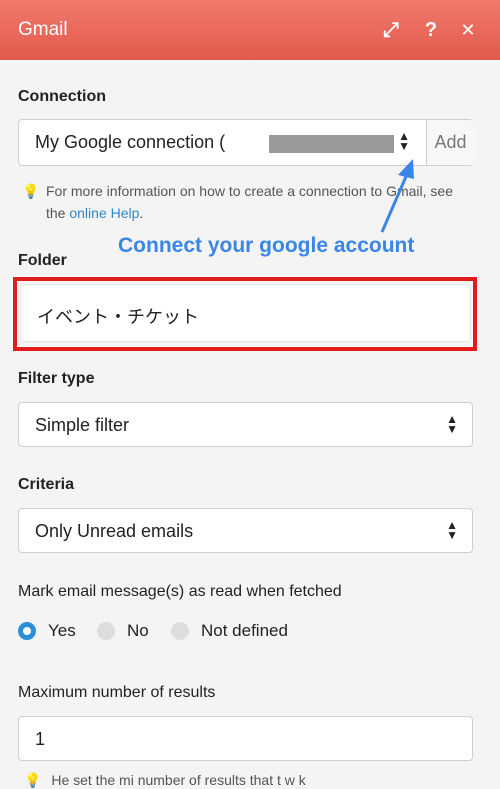  What do you see at coordinates (266, 245) in the screenshot?
I see `annotation-text: Connect your google account` at bounding box center [266, 245].